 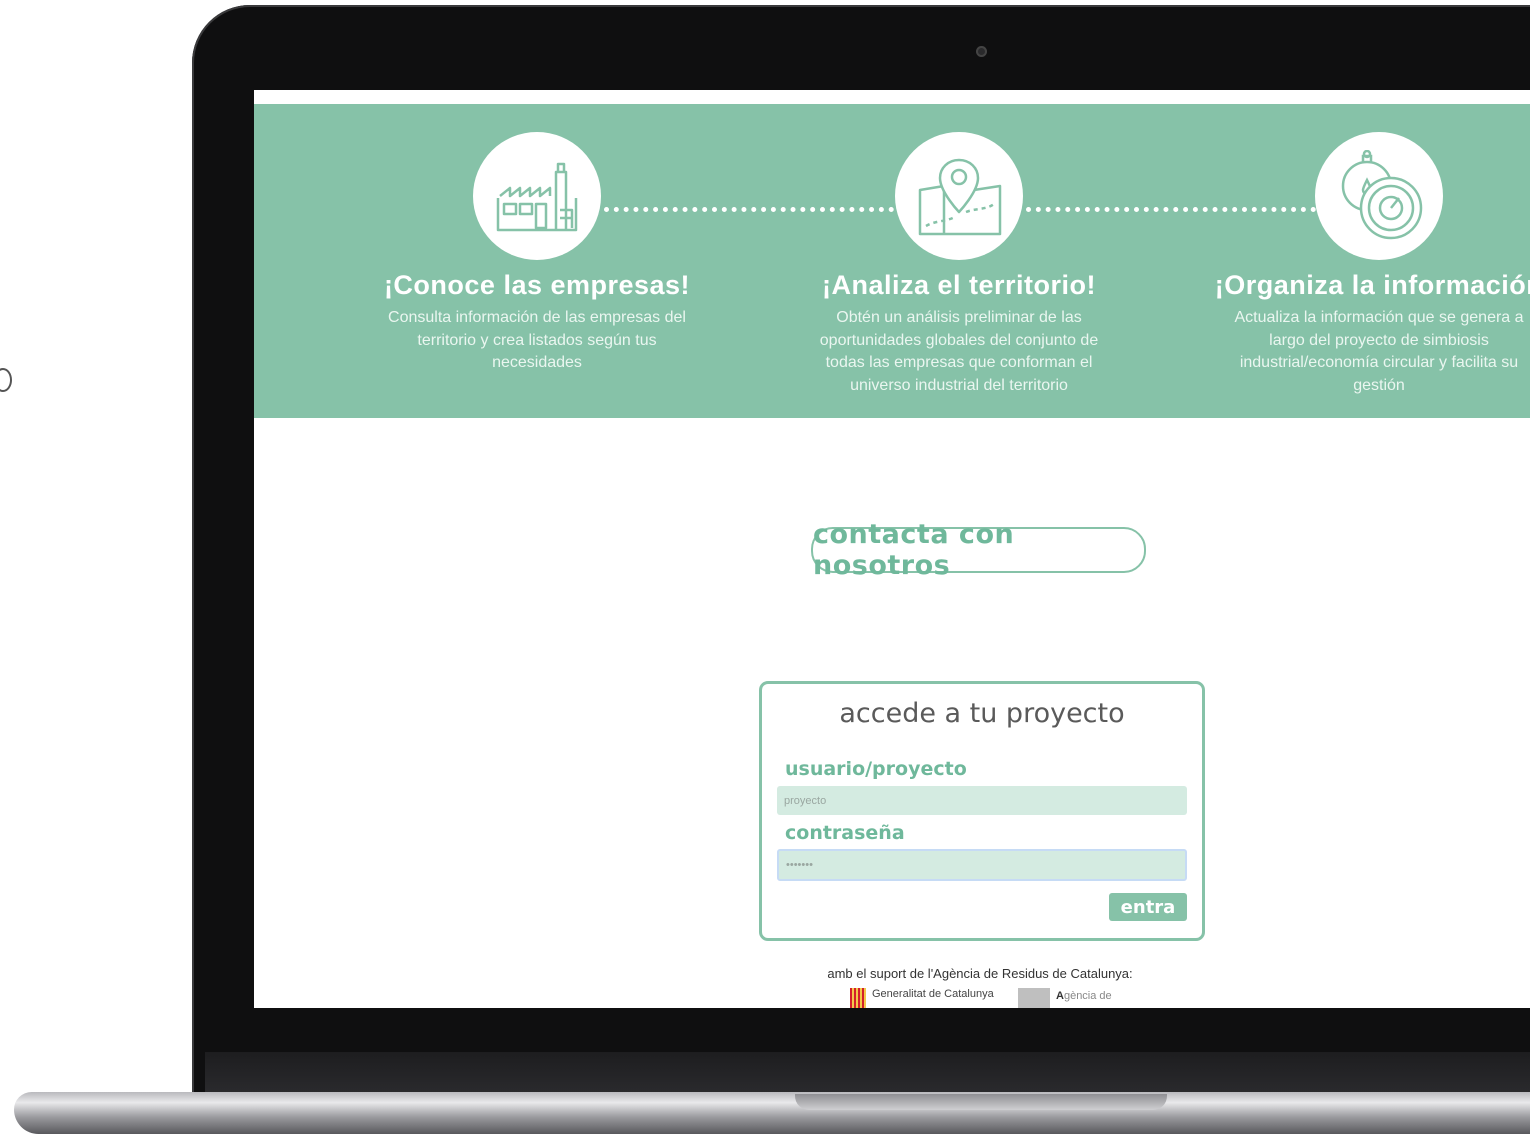 I want to click on arc-logo-rest: gència de, so click(x=1087, y=996).